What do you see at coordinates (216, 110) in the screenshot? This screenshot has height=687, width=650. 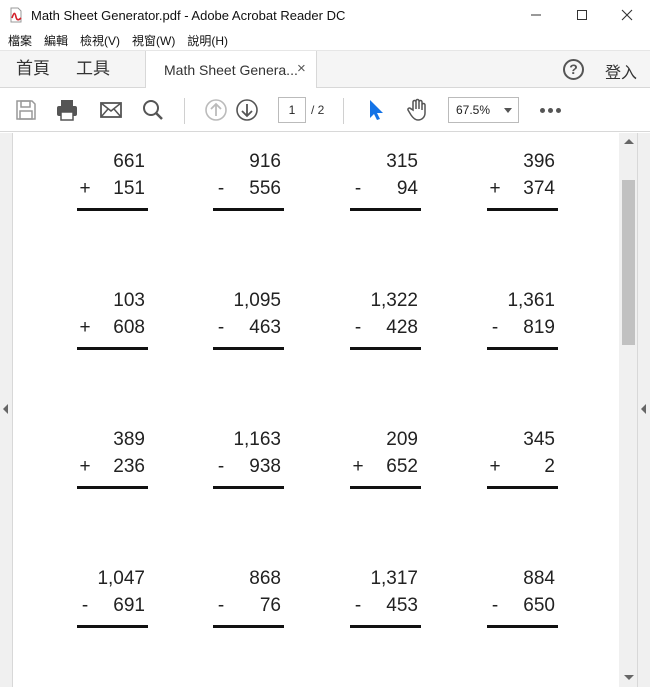 I see `previous-page-button` at bounding box center [216, 110].